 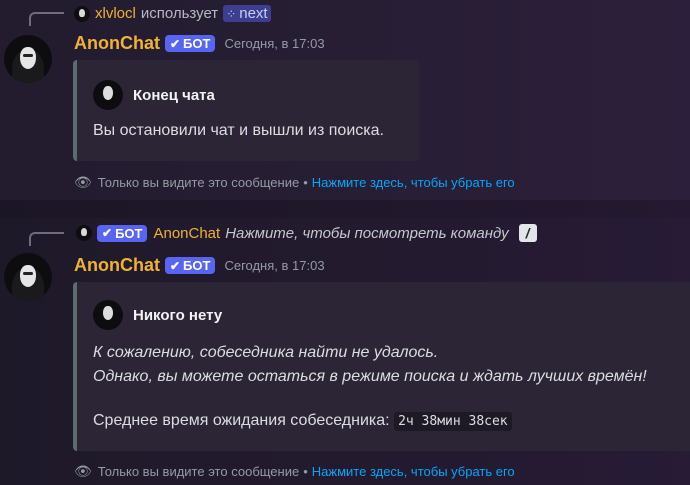 I want to click on message-divider, so click(x=345, y=209).